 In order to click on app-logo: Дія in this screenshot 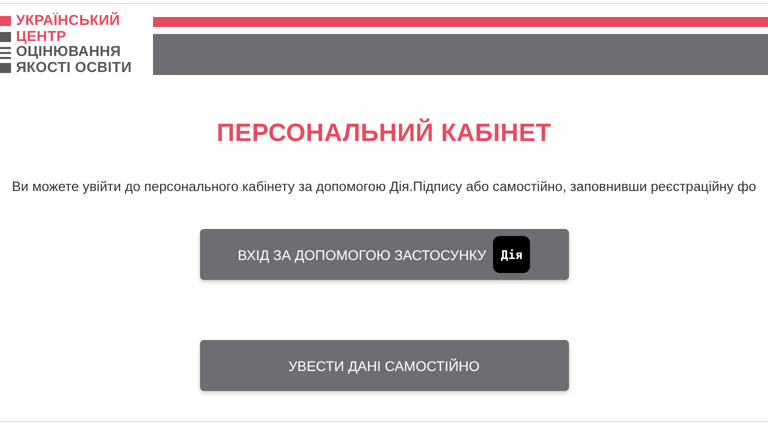, I will do `click(511, 254)`.